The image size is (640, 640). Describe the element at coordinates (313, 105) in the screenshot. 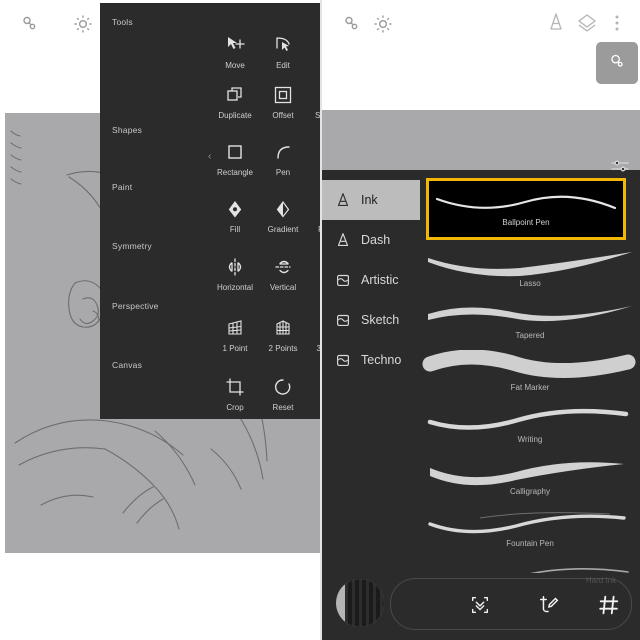

I see `tool-segment: Segment` at that location.